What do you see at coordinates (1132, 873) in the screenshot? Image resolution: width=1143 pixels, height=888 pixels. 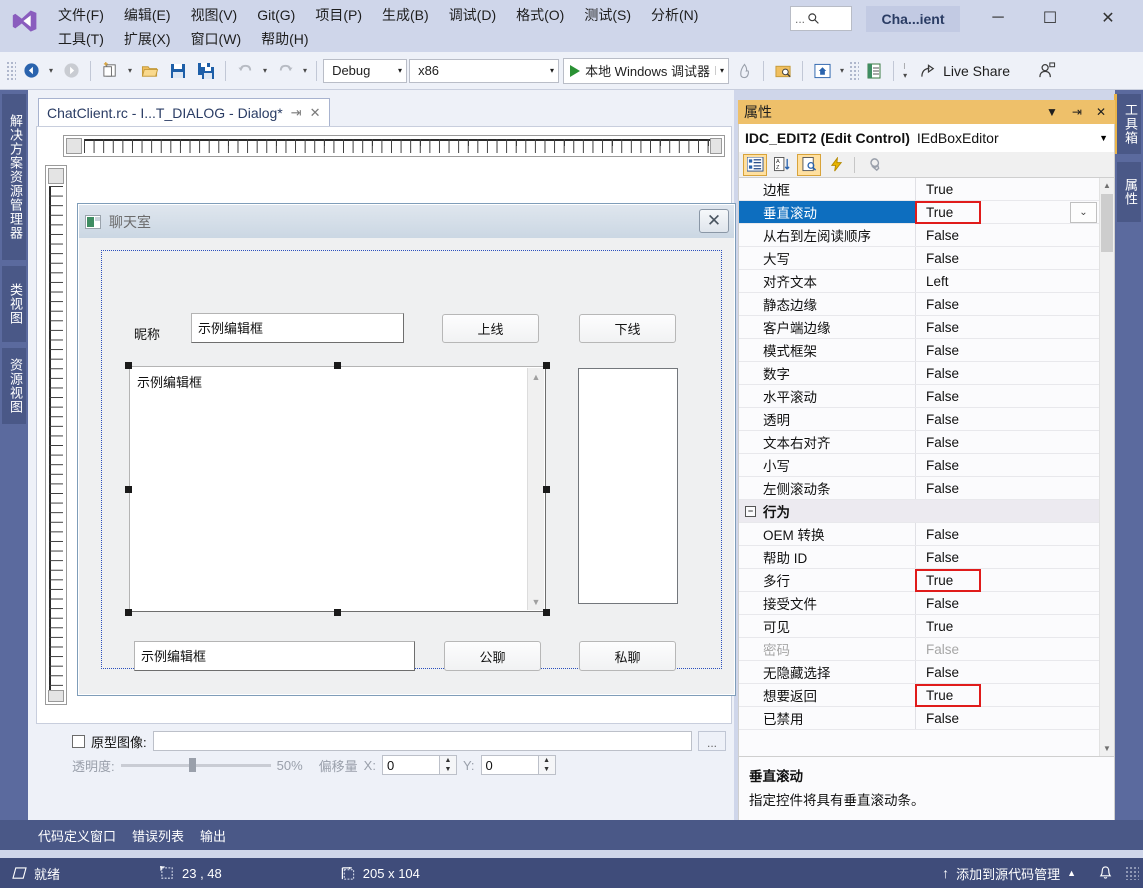 I see `resize-grip` at bounding box center [1132, 873].